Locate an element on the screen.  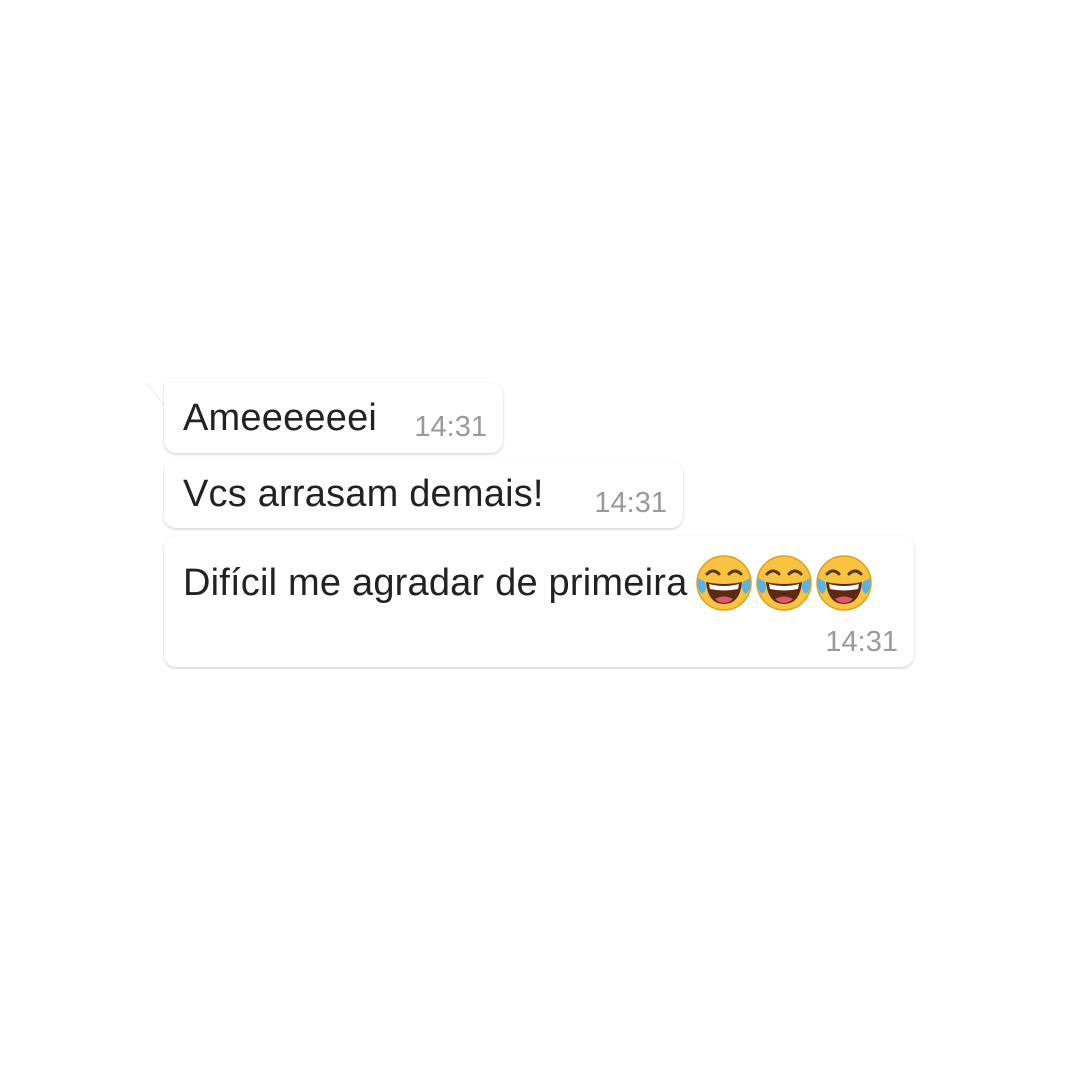
message-text-line: Difícil me agradar de primeira is located at coordinates (528, 584).